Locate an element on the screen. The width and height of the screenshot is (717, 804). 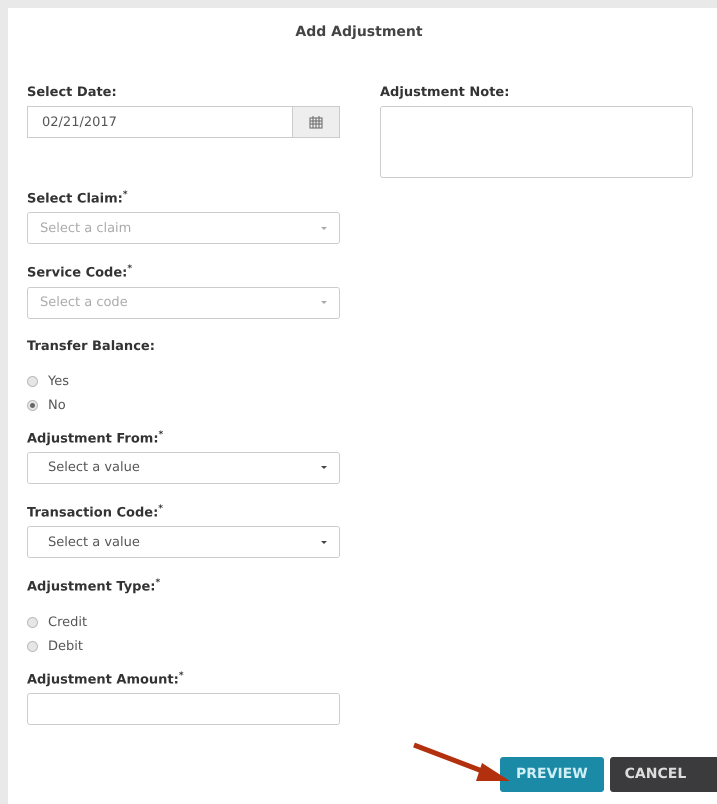
cancel-button: CANCEL is located at coordinates (663, 774).